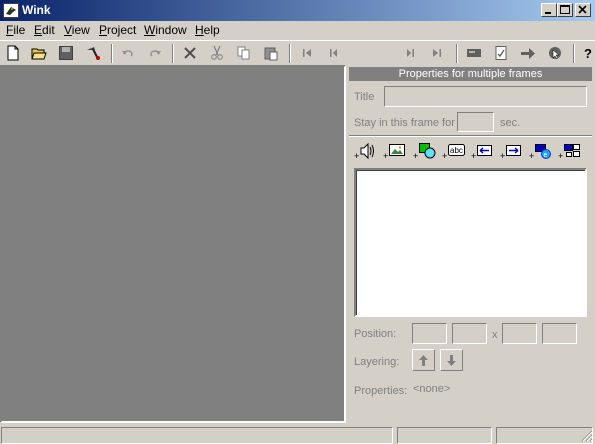 The image size is (595, 444). What do you see at coordinates (470, 136) in the screenshot?
I see `separator` at bounding box center [470, 136].